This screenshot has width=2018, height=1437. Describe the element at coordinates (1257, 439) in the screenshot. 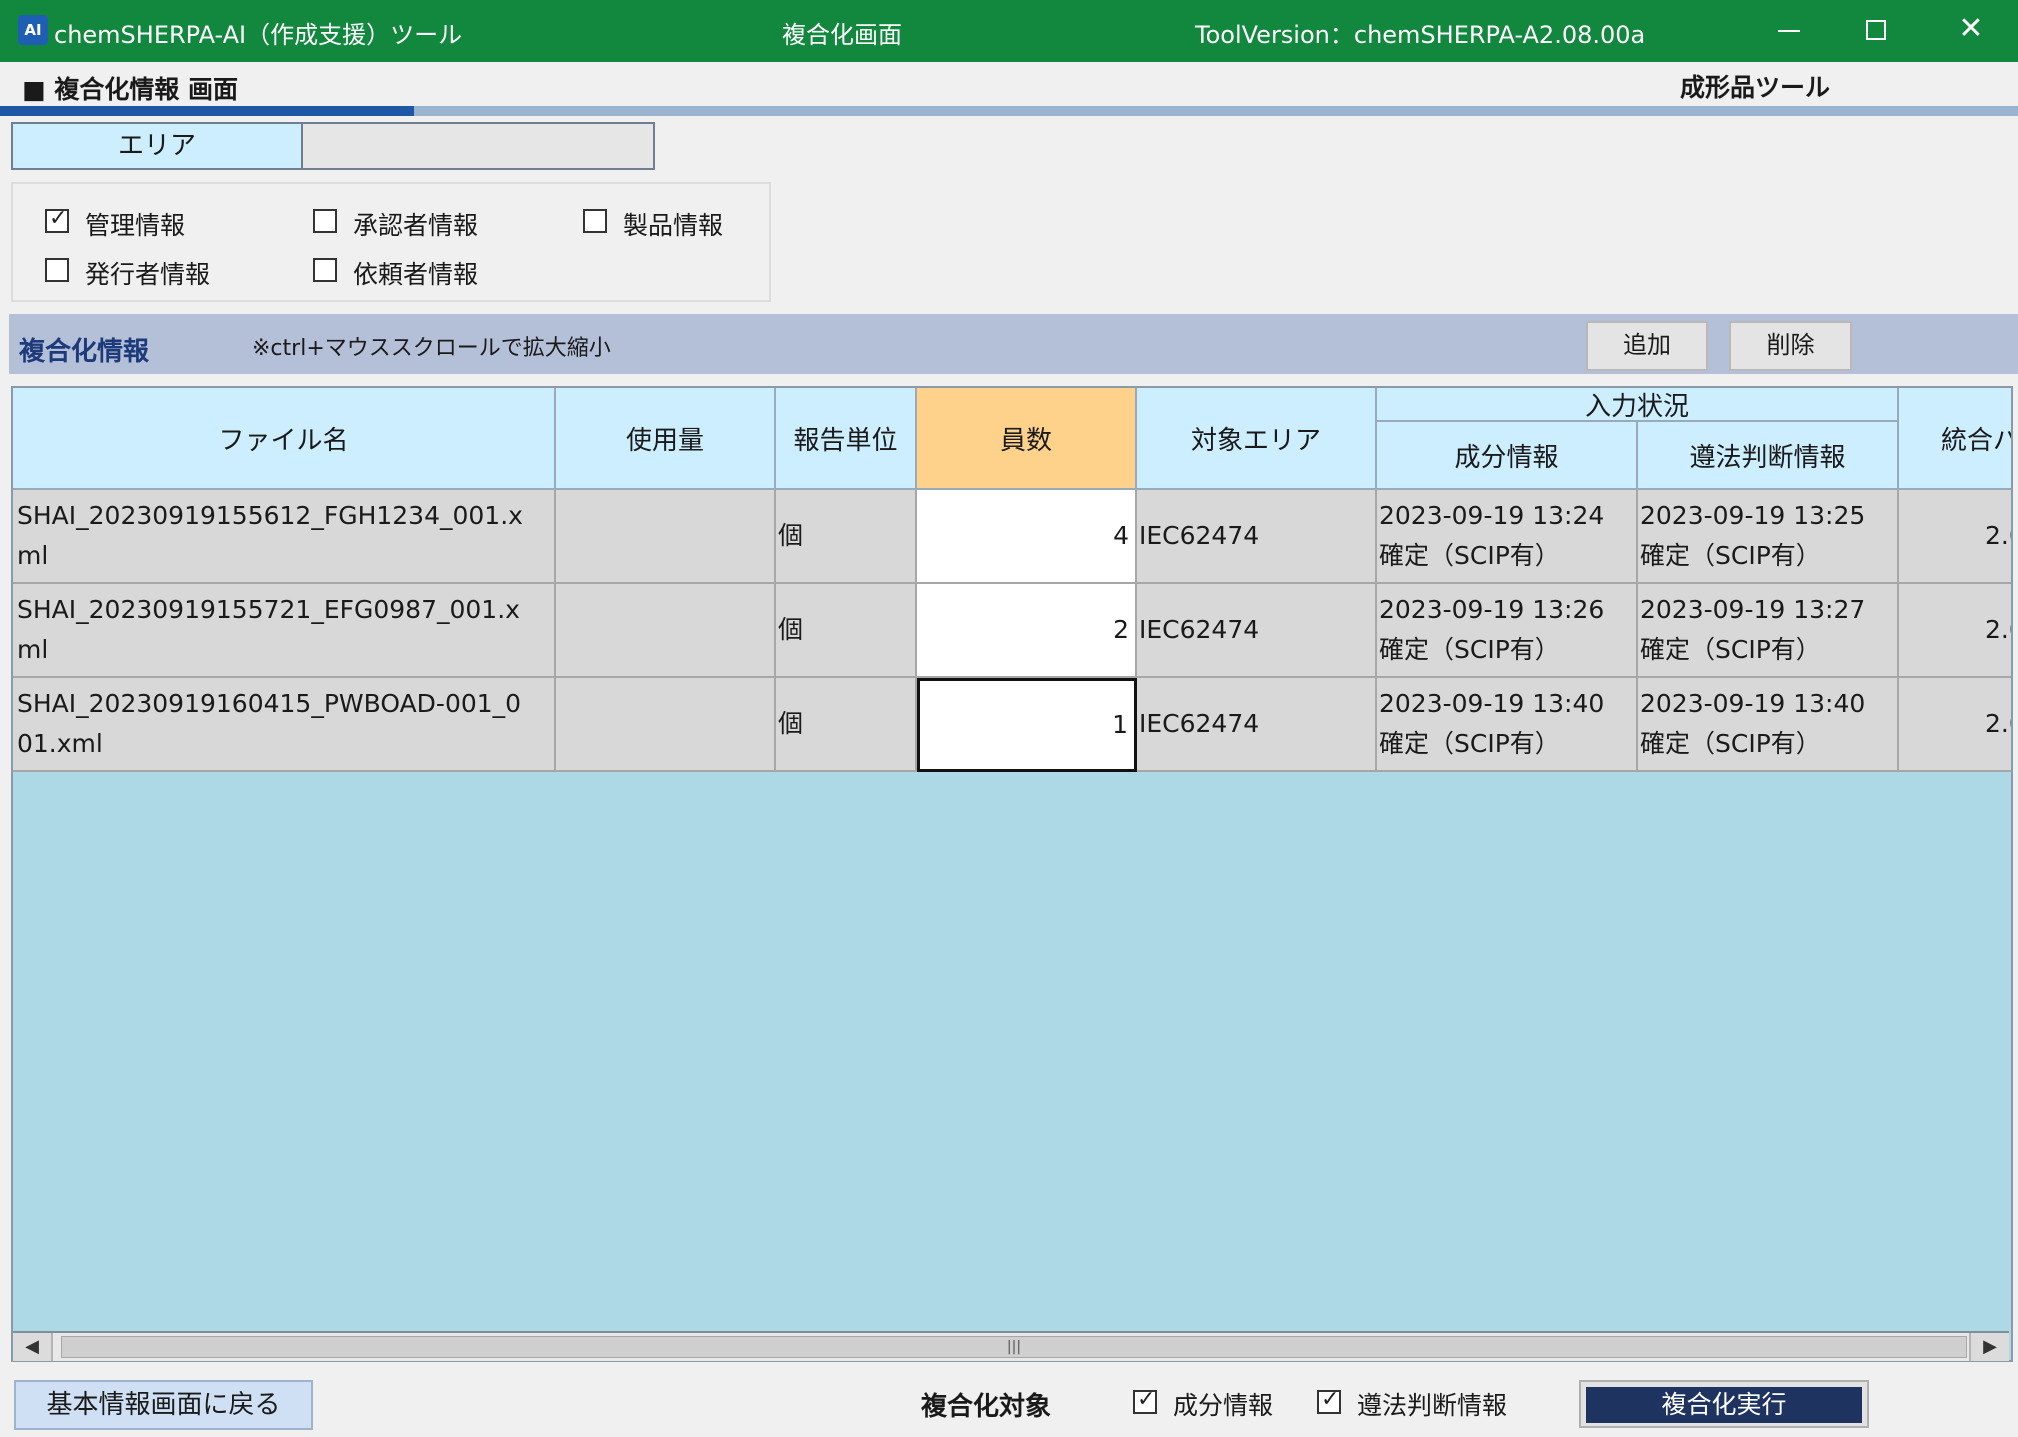

I see `col-header-area: 対象エリア` at that location.